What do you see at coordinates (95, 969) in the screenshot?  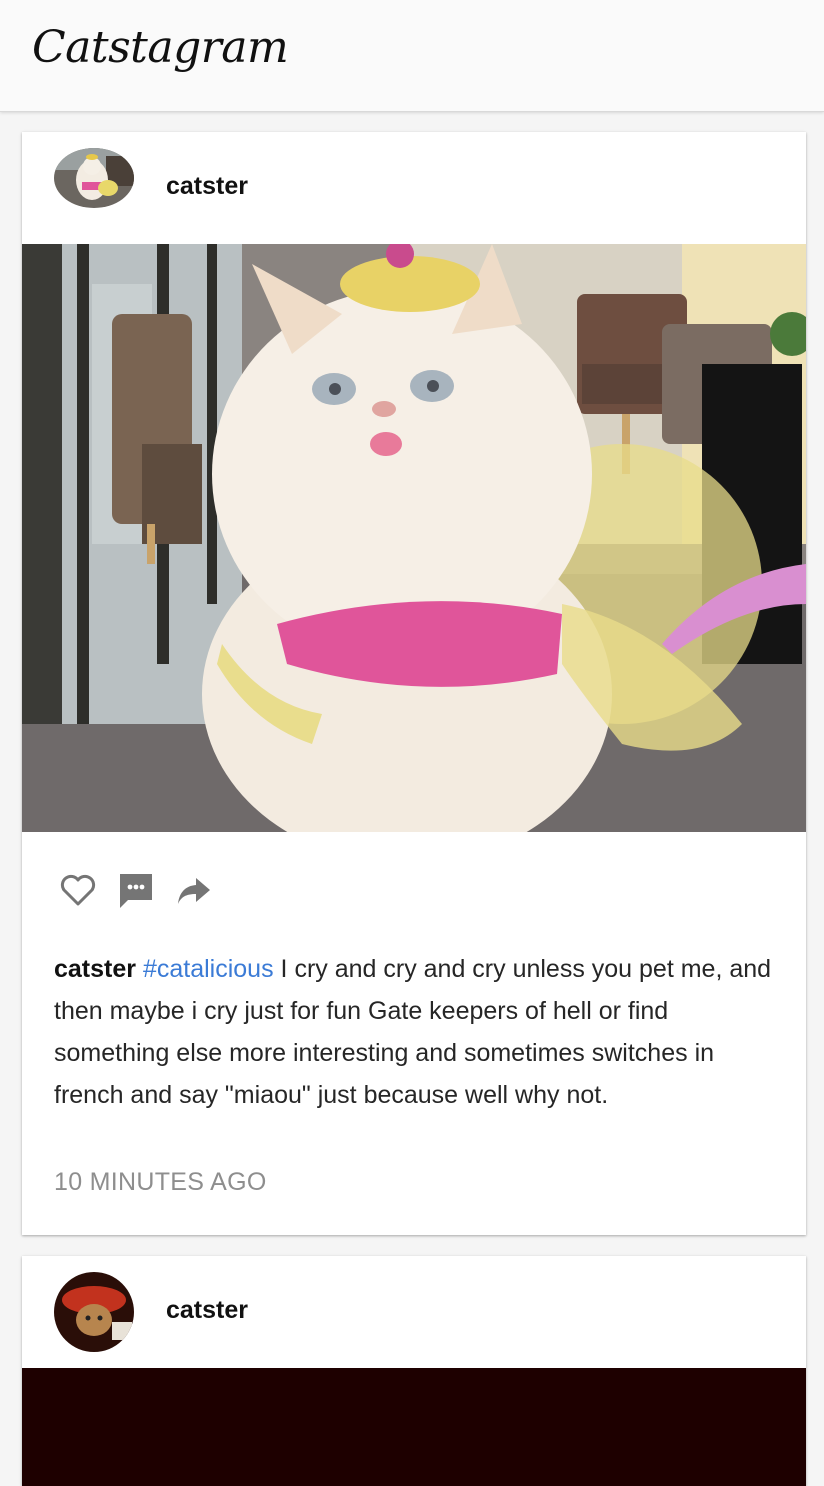 I see `caption-username: catster` at bounding box center [95, 969].